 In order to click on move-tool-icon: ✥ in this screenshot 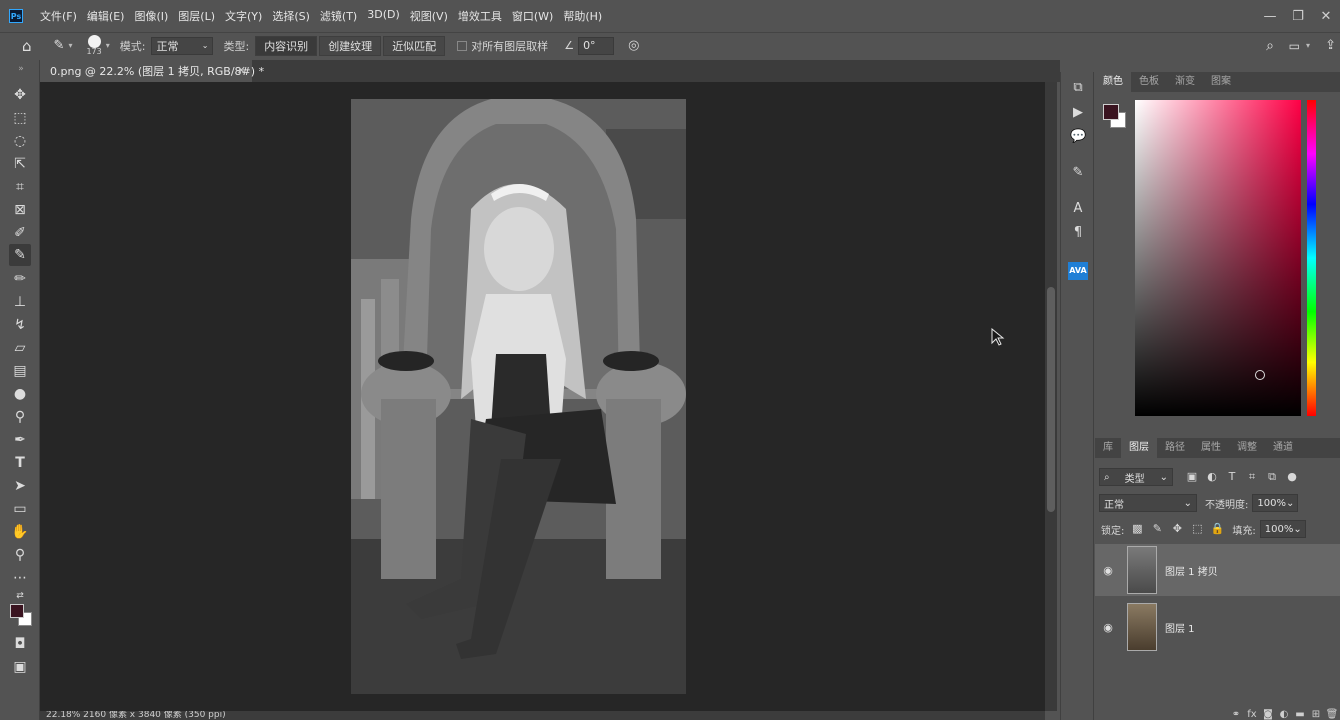, I will do `click(20, 95)`.